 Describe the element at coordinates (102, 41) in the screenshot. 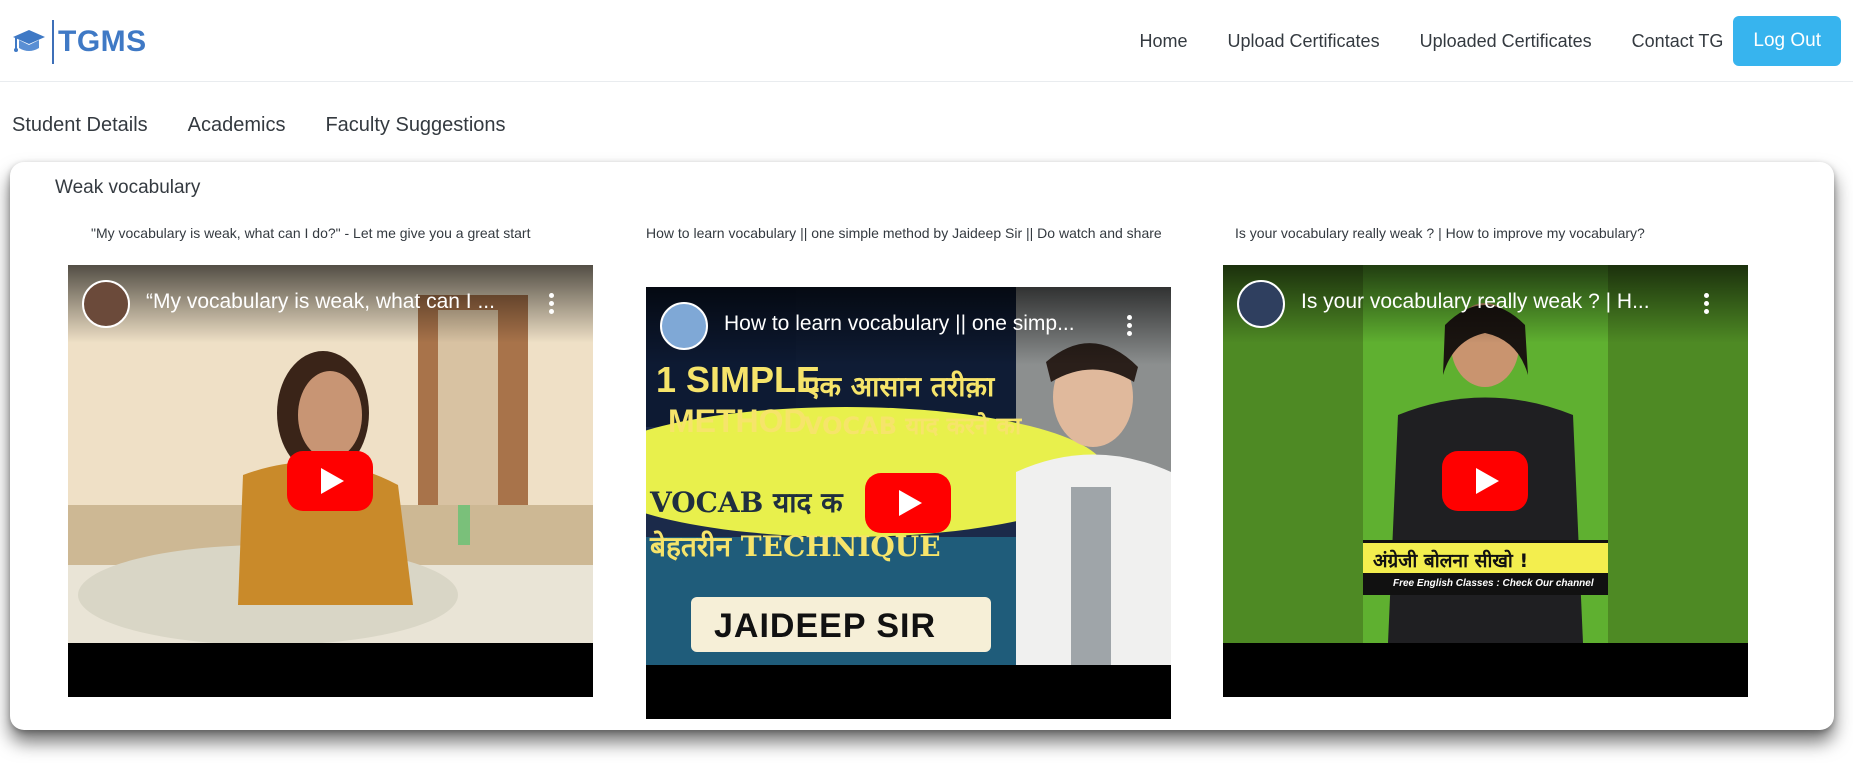

I see `brand-name: TGMS` at that location.